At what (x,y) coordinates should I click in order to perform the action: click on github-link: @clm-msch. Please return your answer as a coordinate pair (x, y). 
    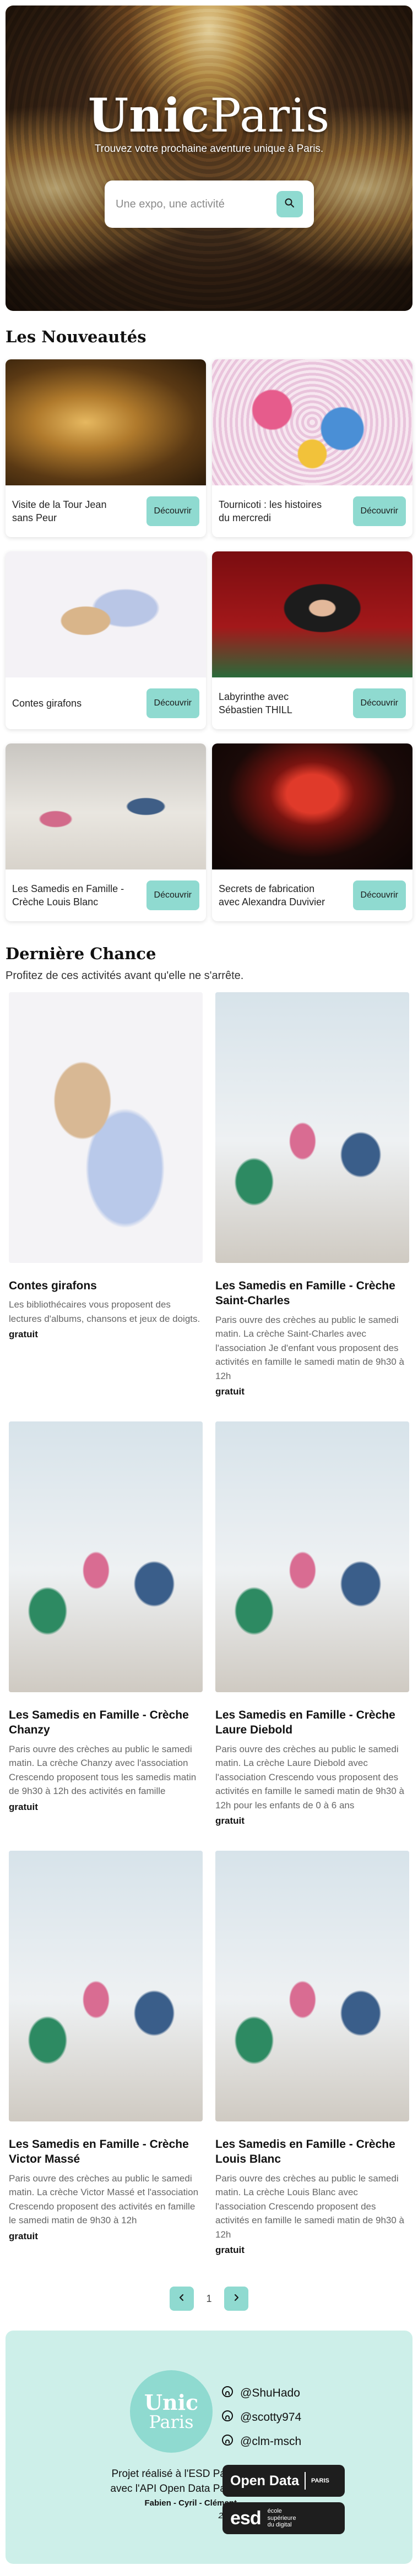
    Looking at the image, I should click on (261, 2442).